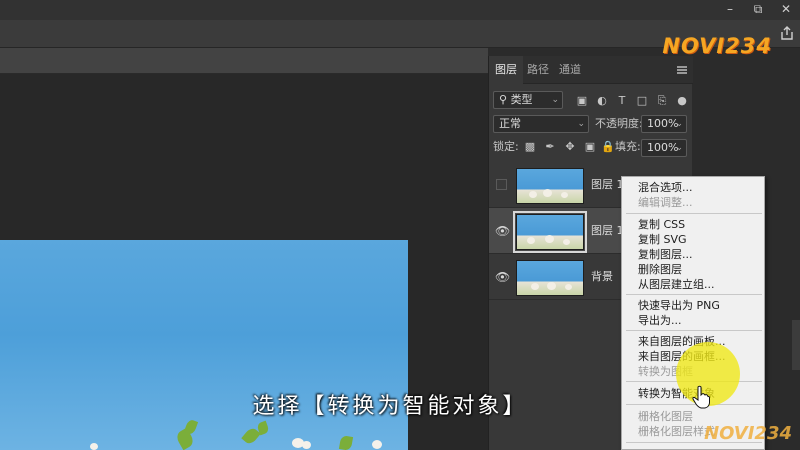 The width and height of the screenshot is (800, 450). I want to click on fill-value: 100%, so click(663, 147).